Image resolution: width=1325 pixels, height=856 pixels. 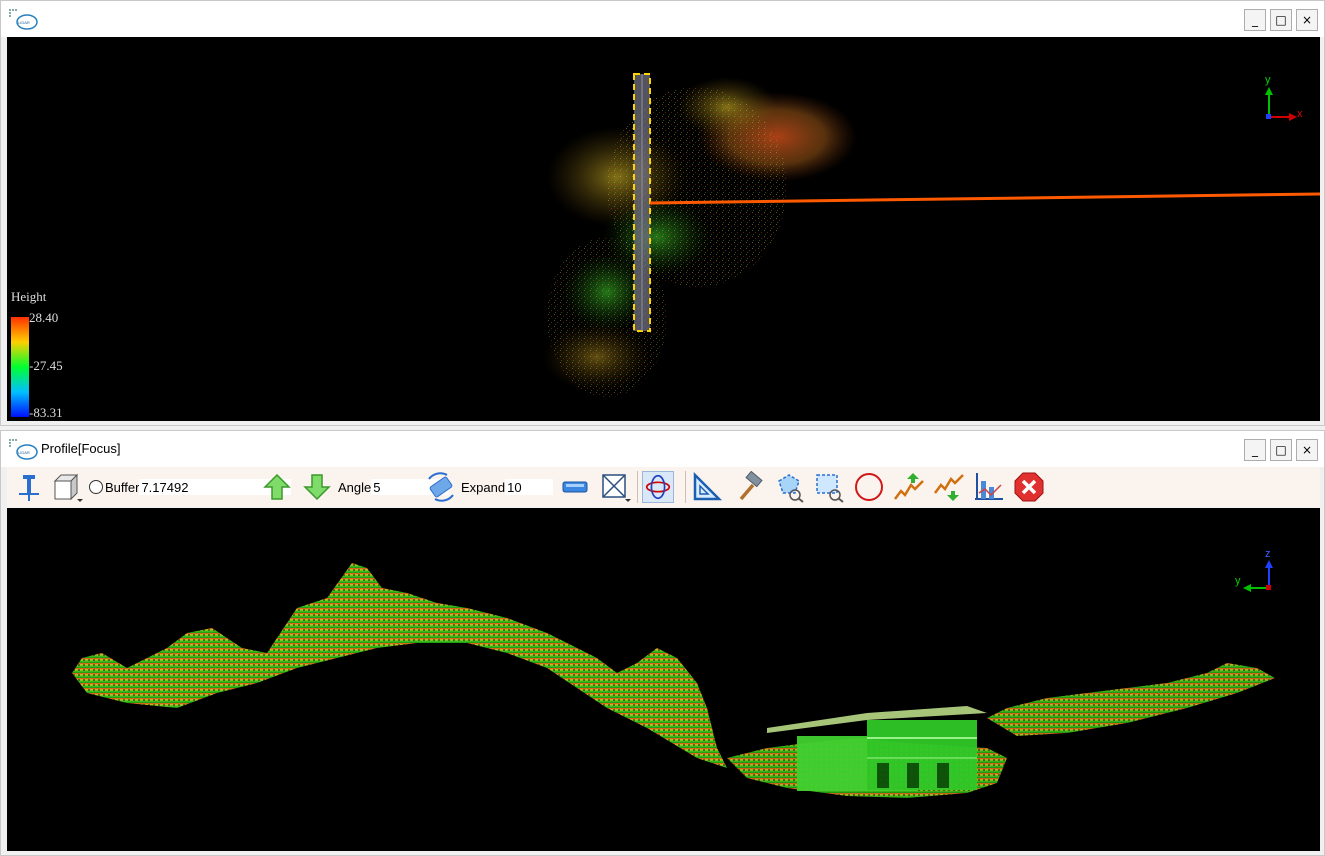 What do you see at coordinates (1284, 97) in the screenshot?
I see `axis-gizmo: y x` at bounding box center [1284, 97].